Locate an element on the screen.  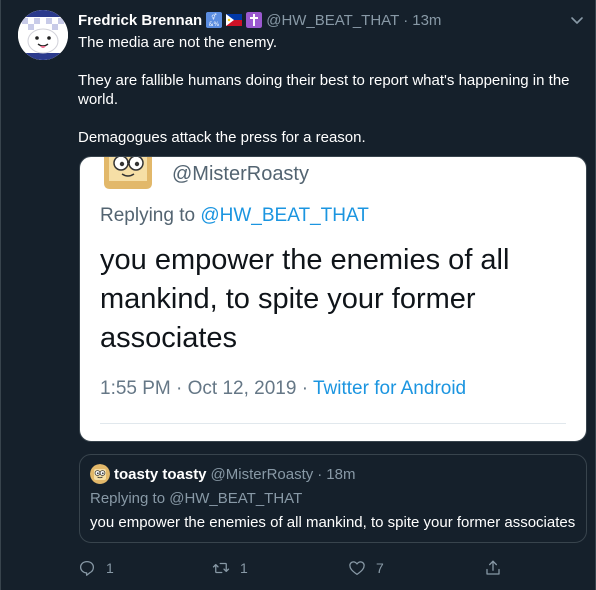
share-button is located at coordinates (493, 568).